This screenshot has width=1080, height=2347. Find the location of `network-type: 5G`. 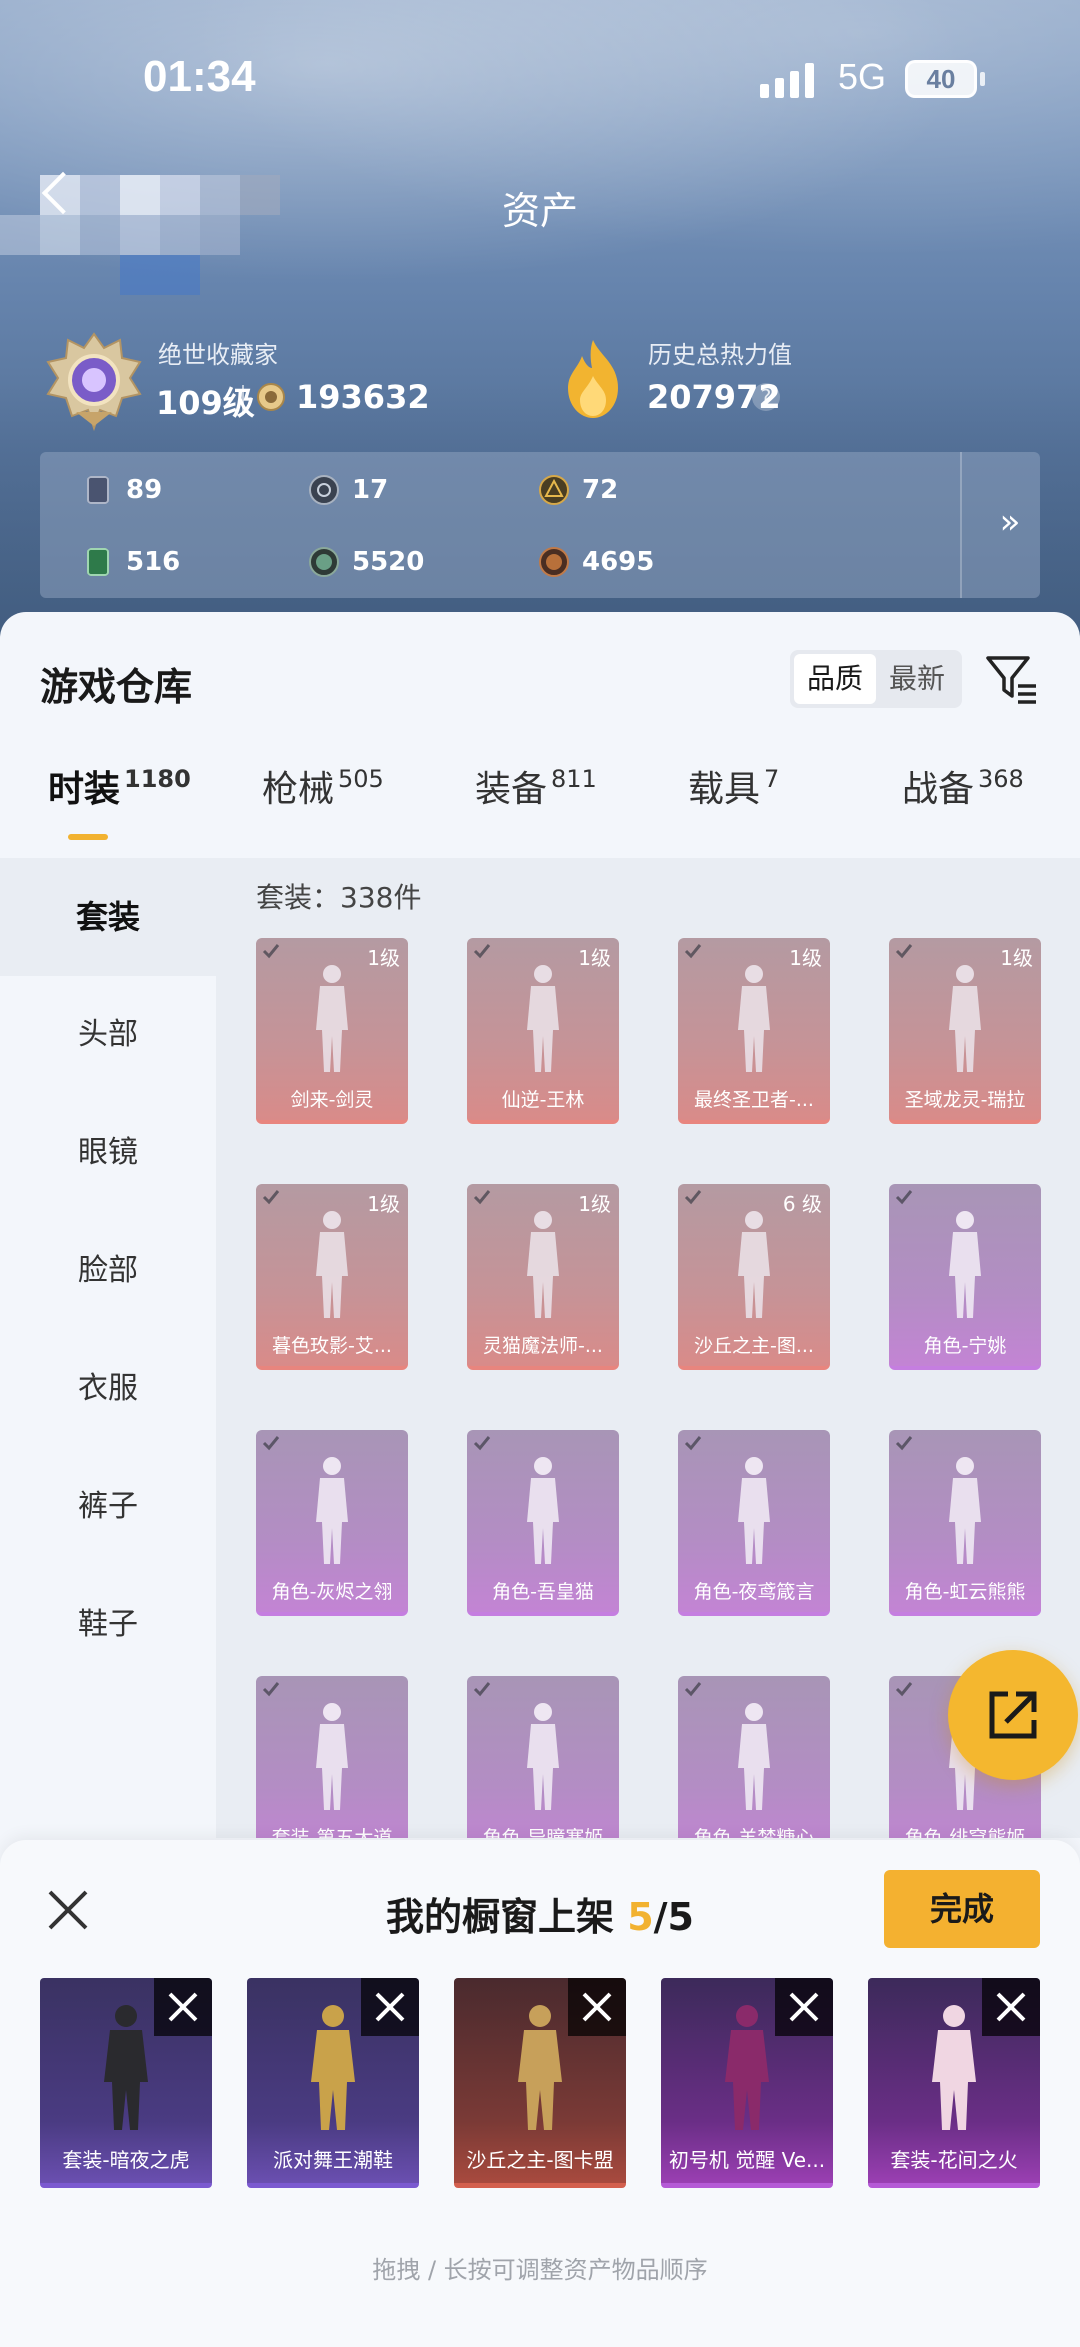

network-type: 5G is located at coordinates (862, 76).